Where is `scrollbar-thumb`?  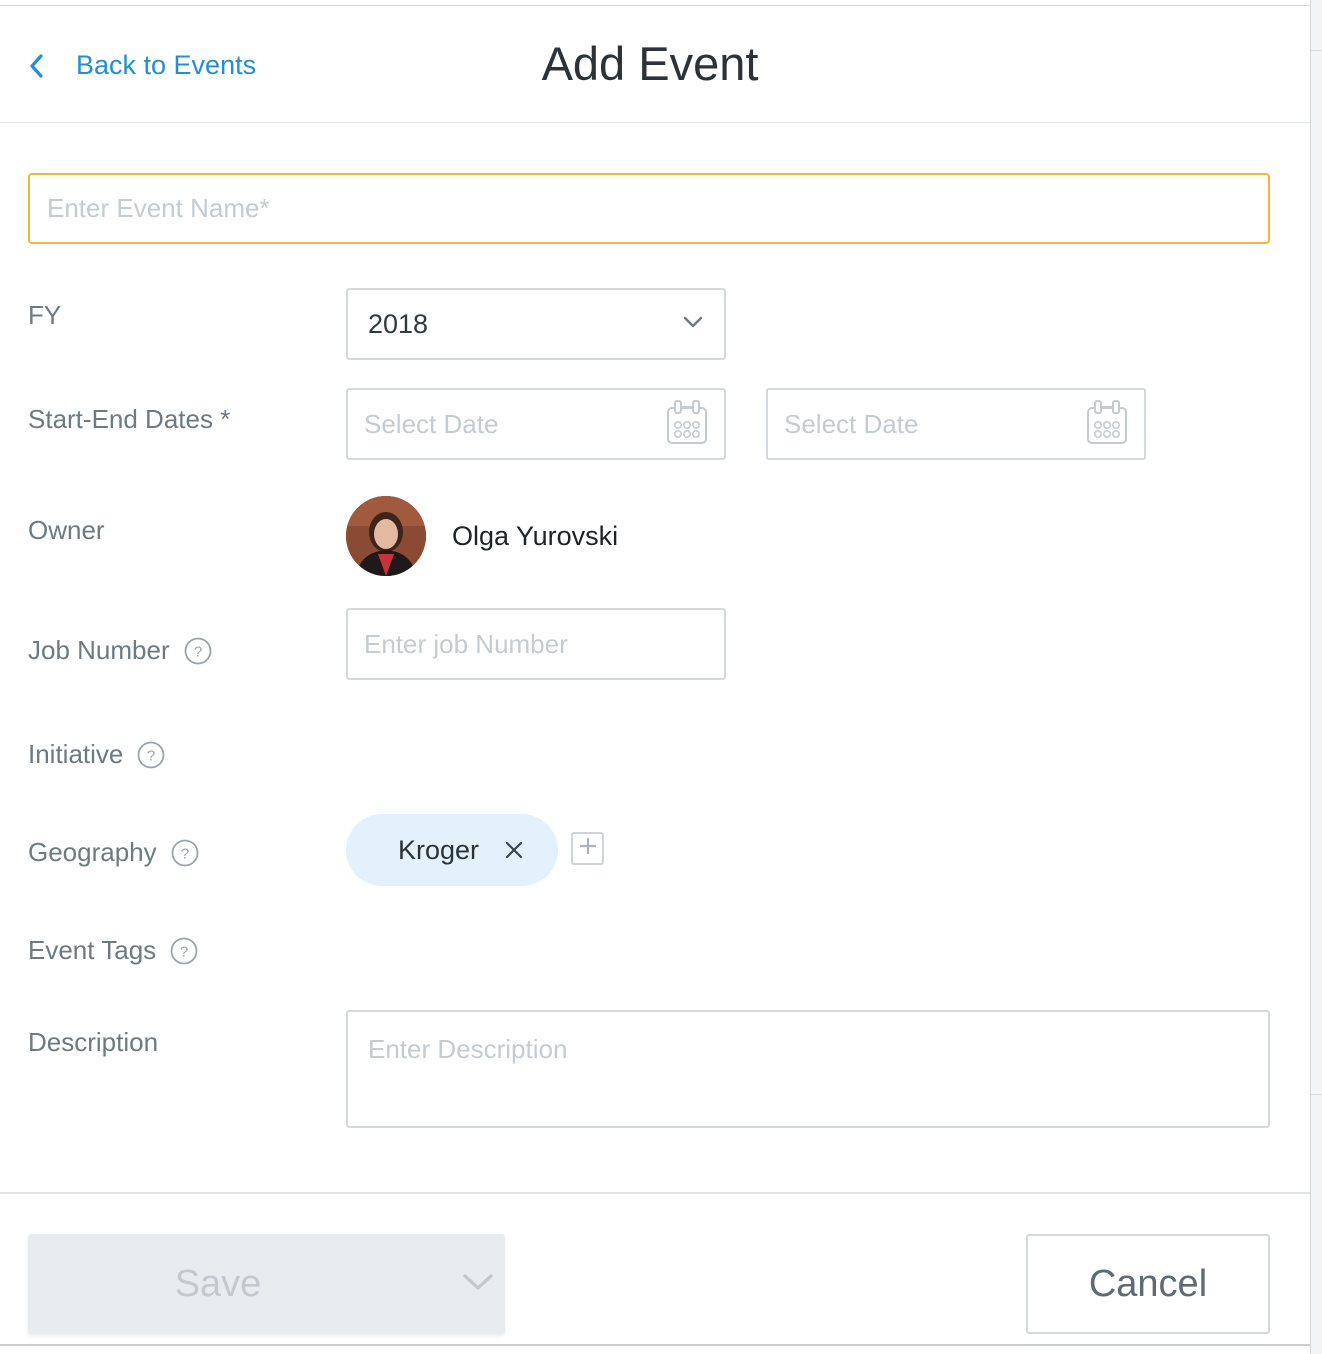 scrollbar-thumb is located at coordinates (1316, 572).